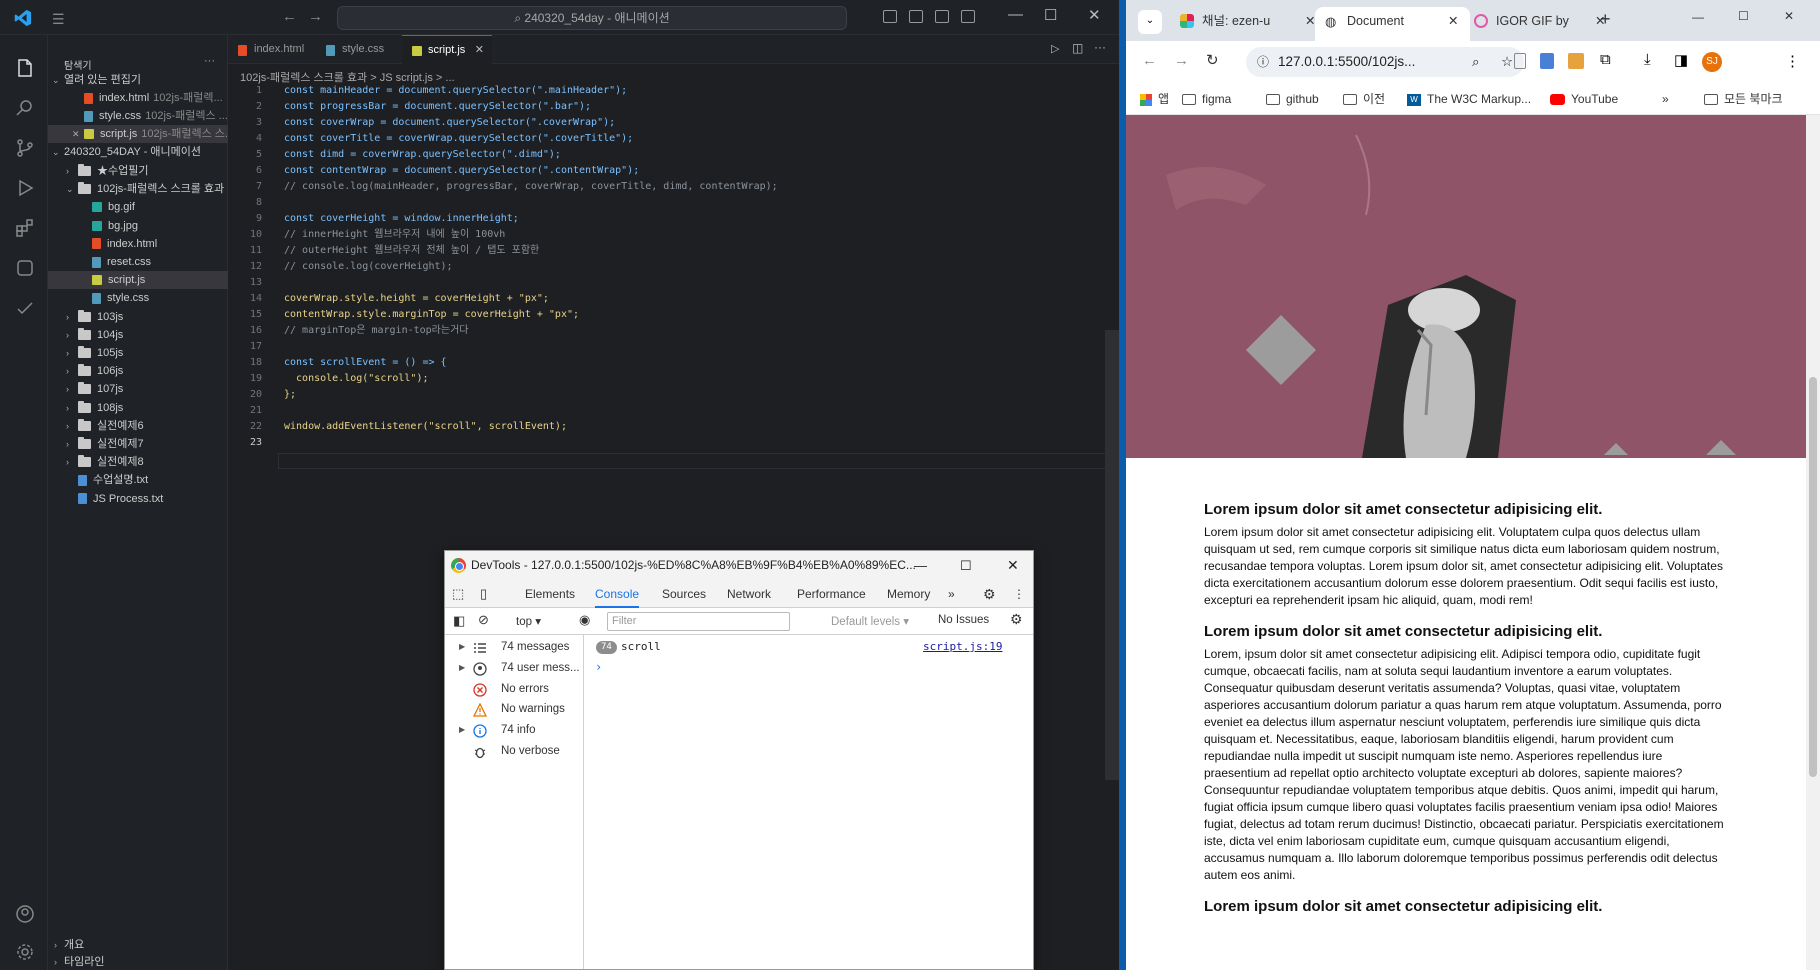  I want to click on tab-search-icon: ⌄, so click(1150, 22).